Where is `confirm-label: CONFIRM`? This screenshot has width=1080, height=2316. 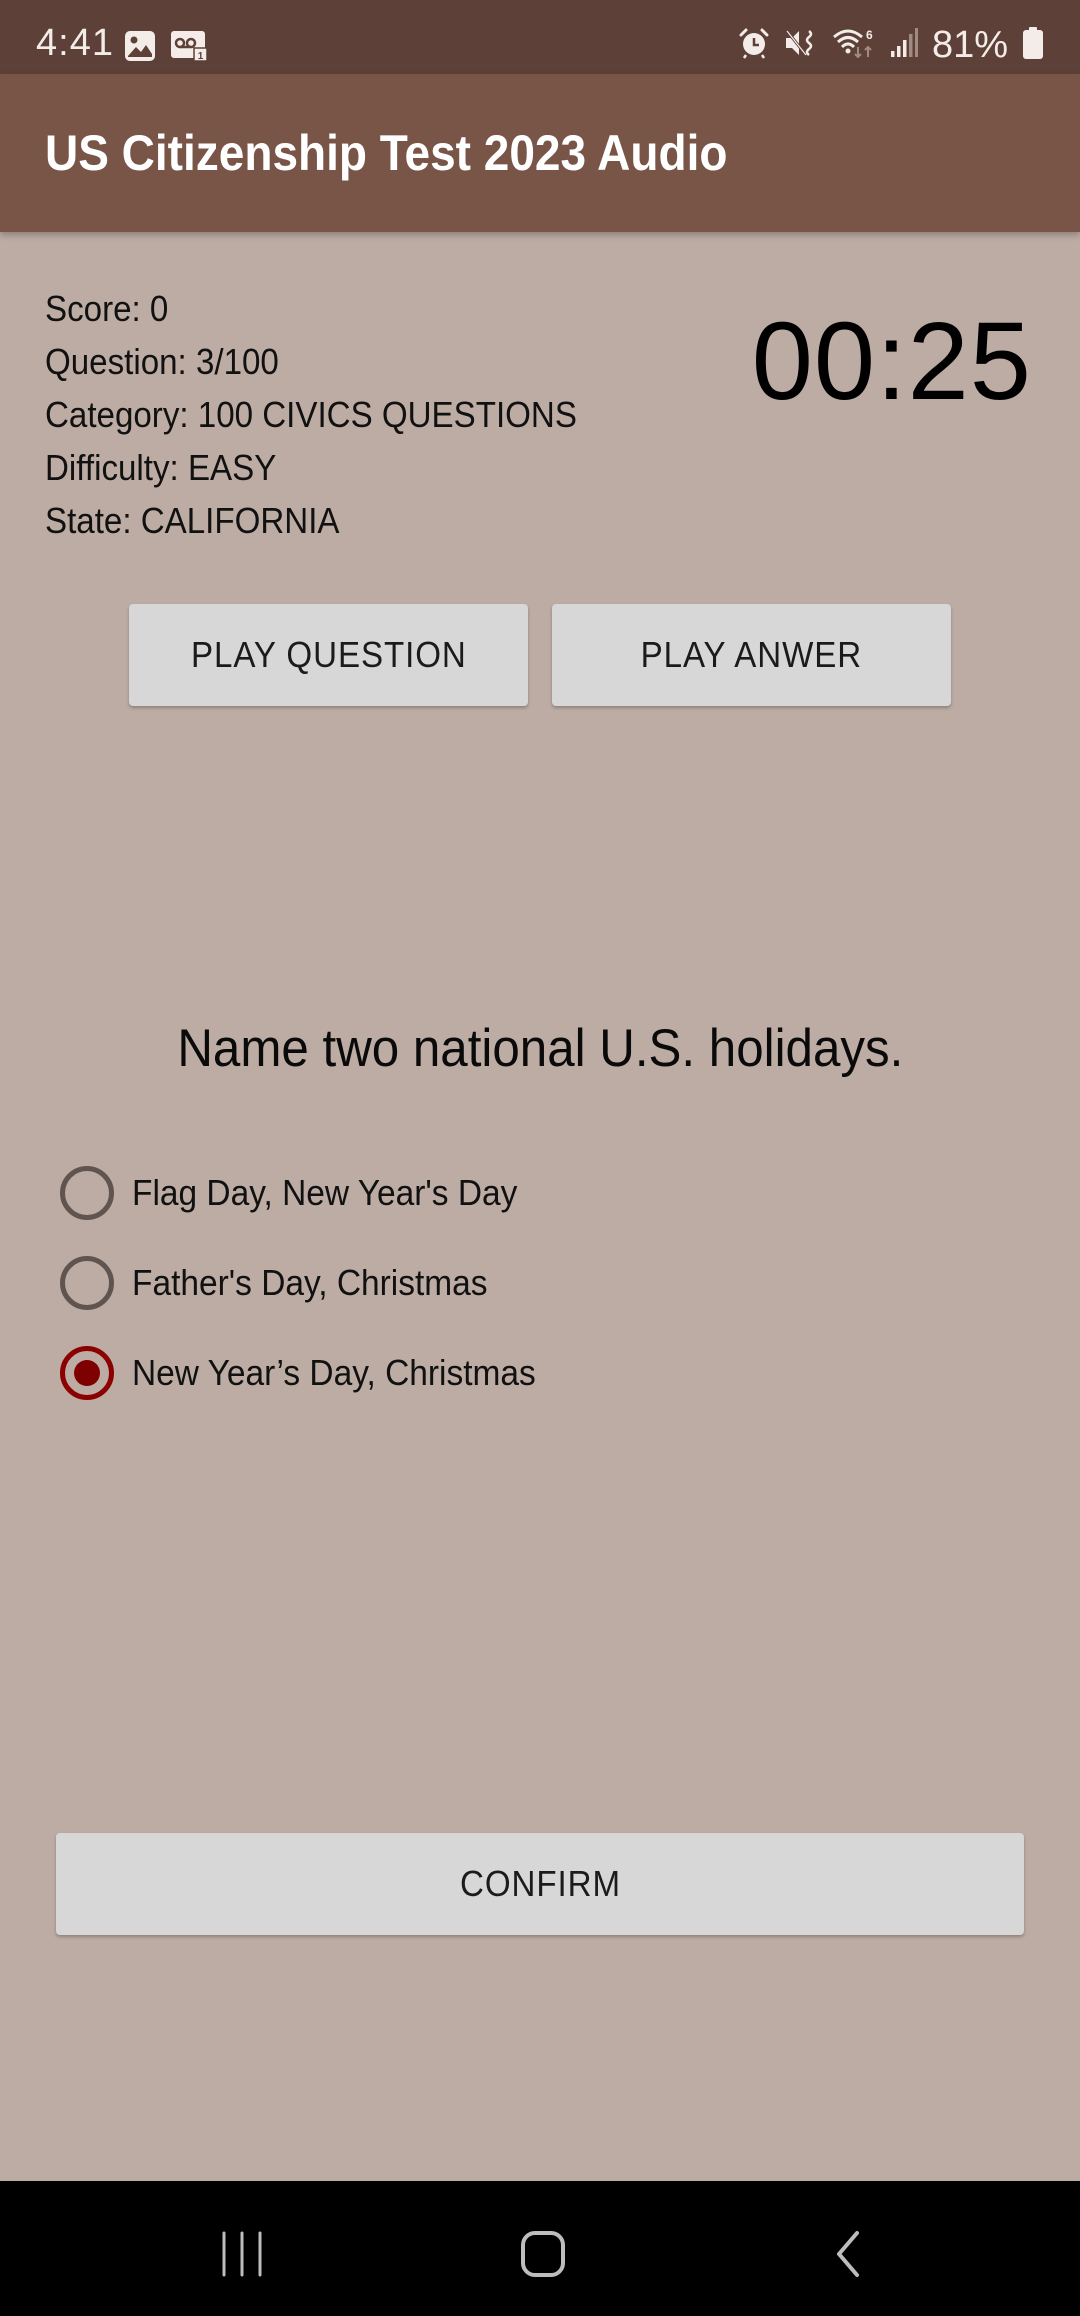
confirm-label: CONFIRM is located at coordinates (540, 1883).